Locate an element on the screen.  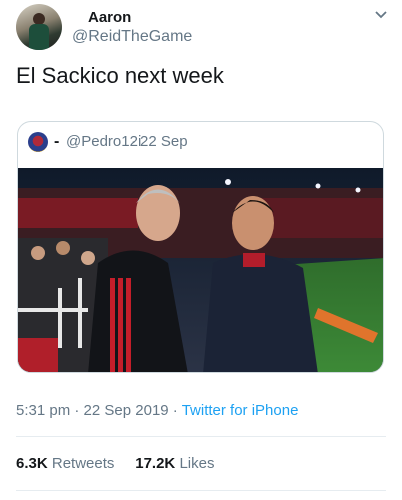
tweet-stats: 6.3K Retweets 17.2K Likes is located at coordinates (115, 463).